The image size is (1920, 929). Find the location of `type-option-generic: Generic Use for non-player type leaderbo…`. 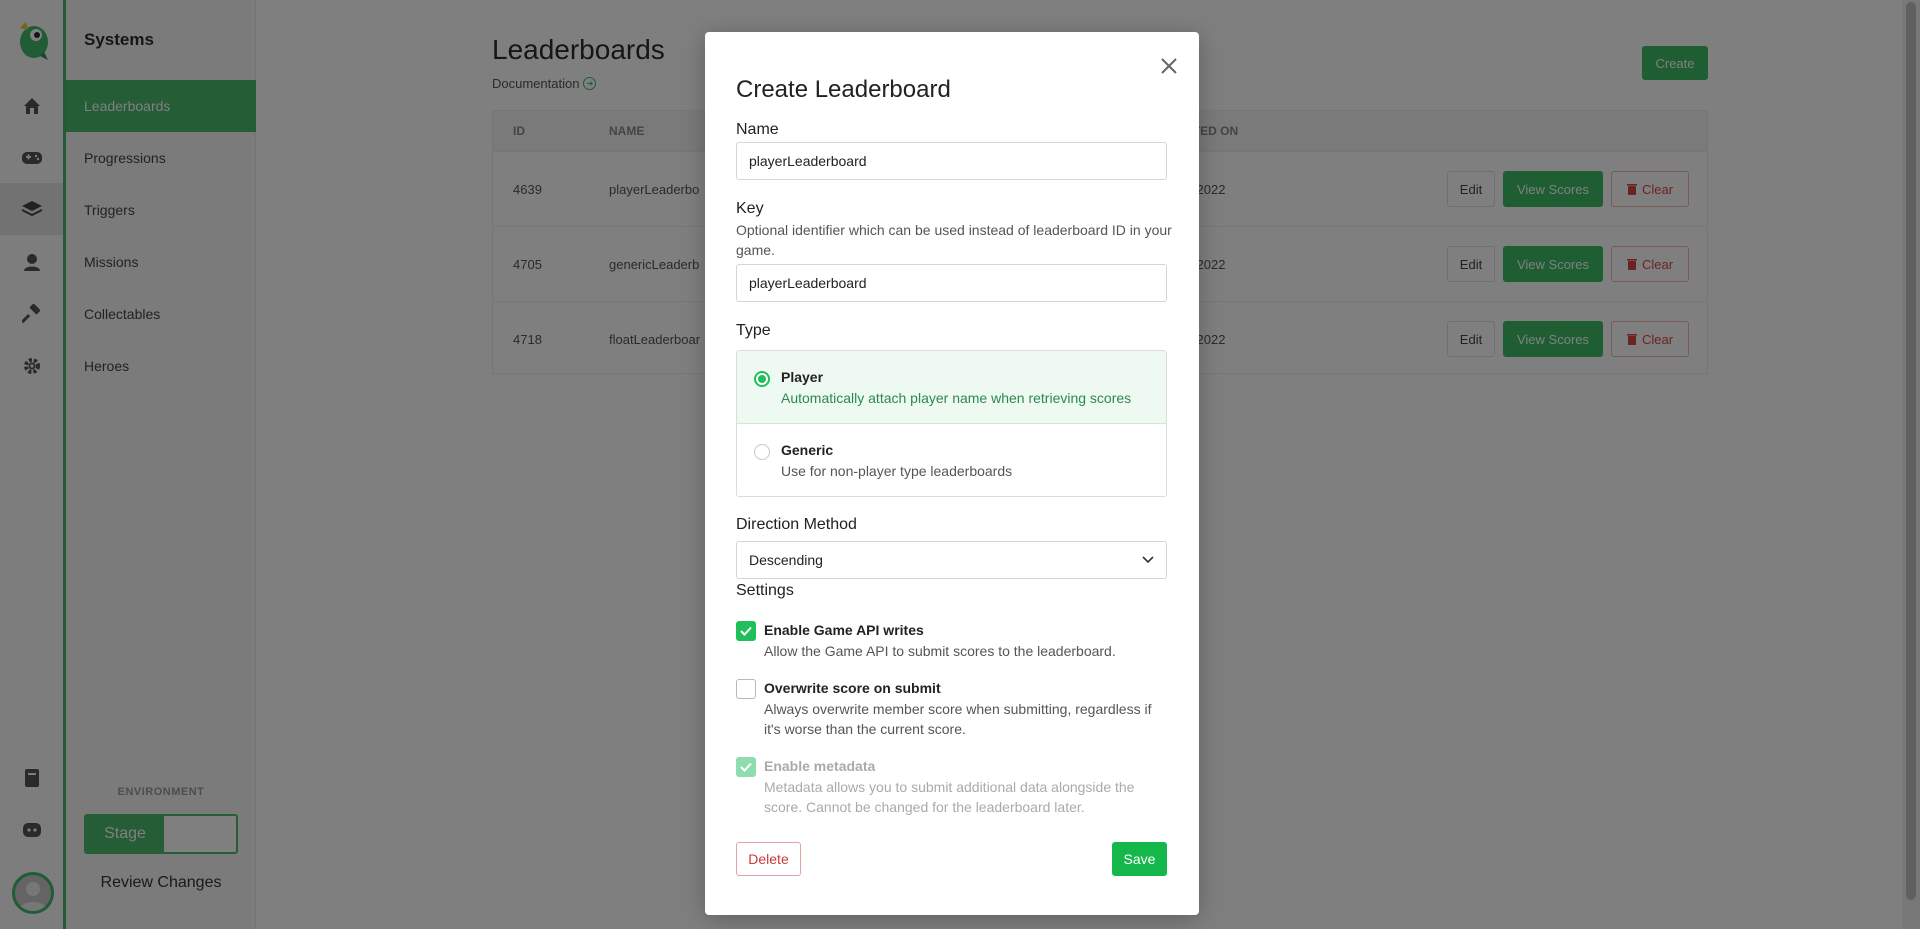

type-option-generic: Generic Use for non-player type leaderbo… is located at coordinates (951, 460).